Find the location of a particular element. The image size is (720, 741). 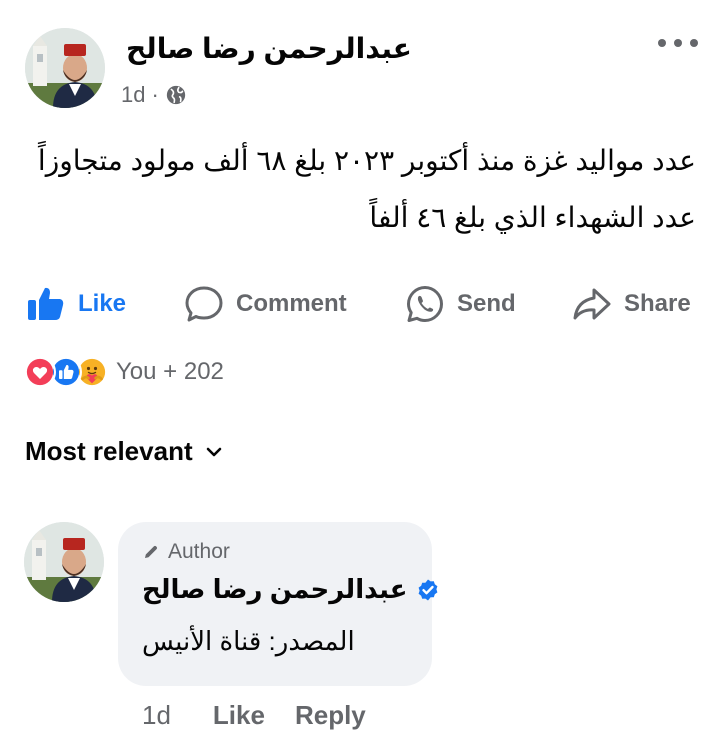

comment-author-name: عبدالرحمن رضا صالح is located at coordinates (275, 589).